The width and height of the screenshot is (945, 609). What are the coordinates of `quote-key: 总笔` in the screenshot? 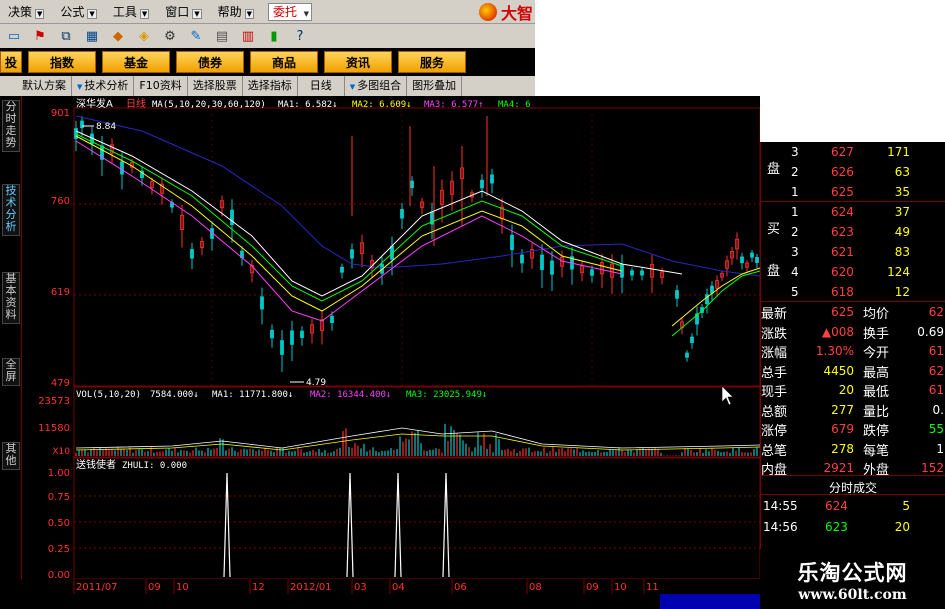 It's located at (774, 449).